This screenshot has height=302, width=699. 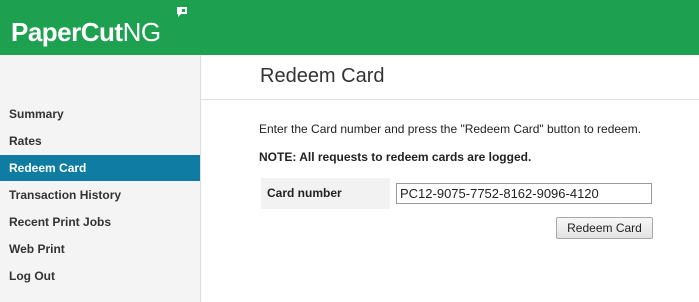 I want to click on page-title-bar: Redeem Card, so click(x=450, y=77).